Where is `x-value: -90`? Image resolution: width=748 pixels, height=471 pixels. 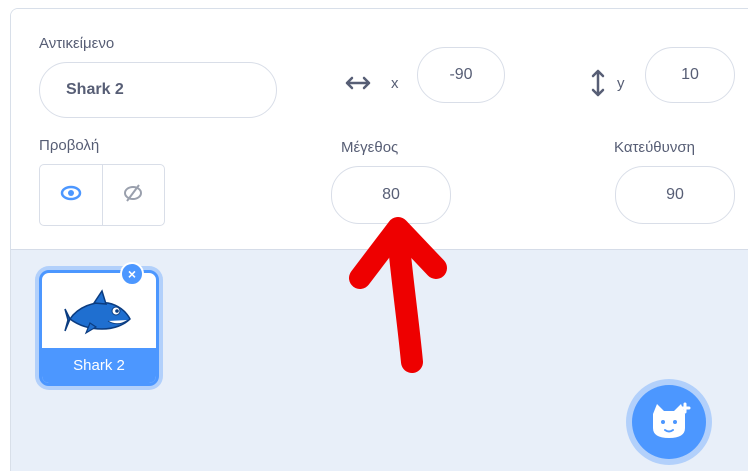
x-value: -90 is located at coordinates (461, 74).